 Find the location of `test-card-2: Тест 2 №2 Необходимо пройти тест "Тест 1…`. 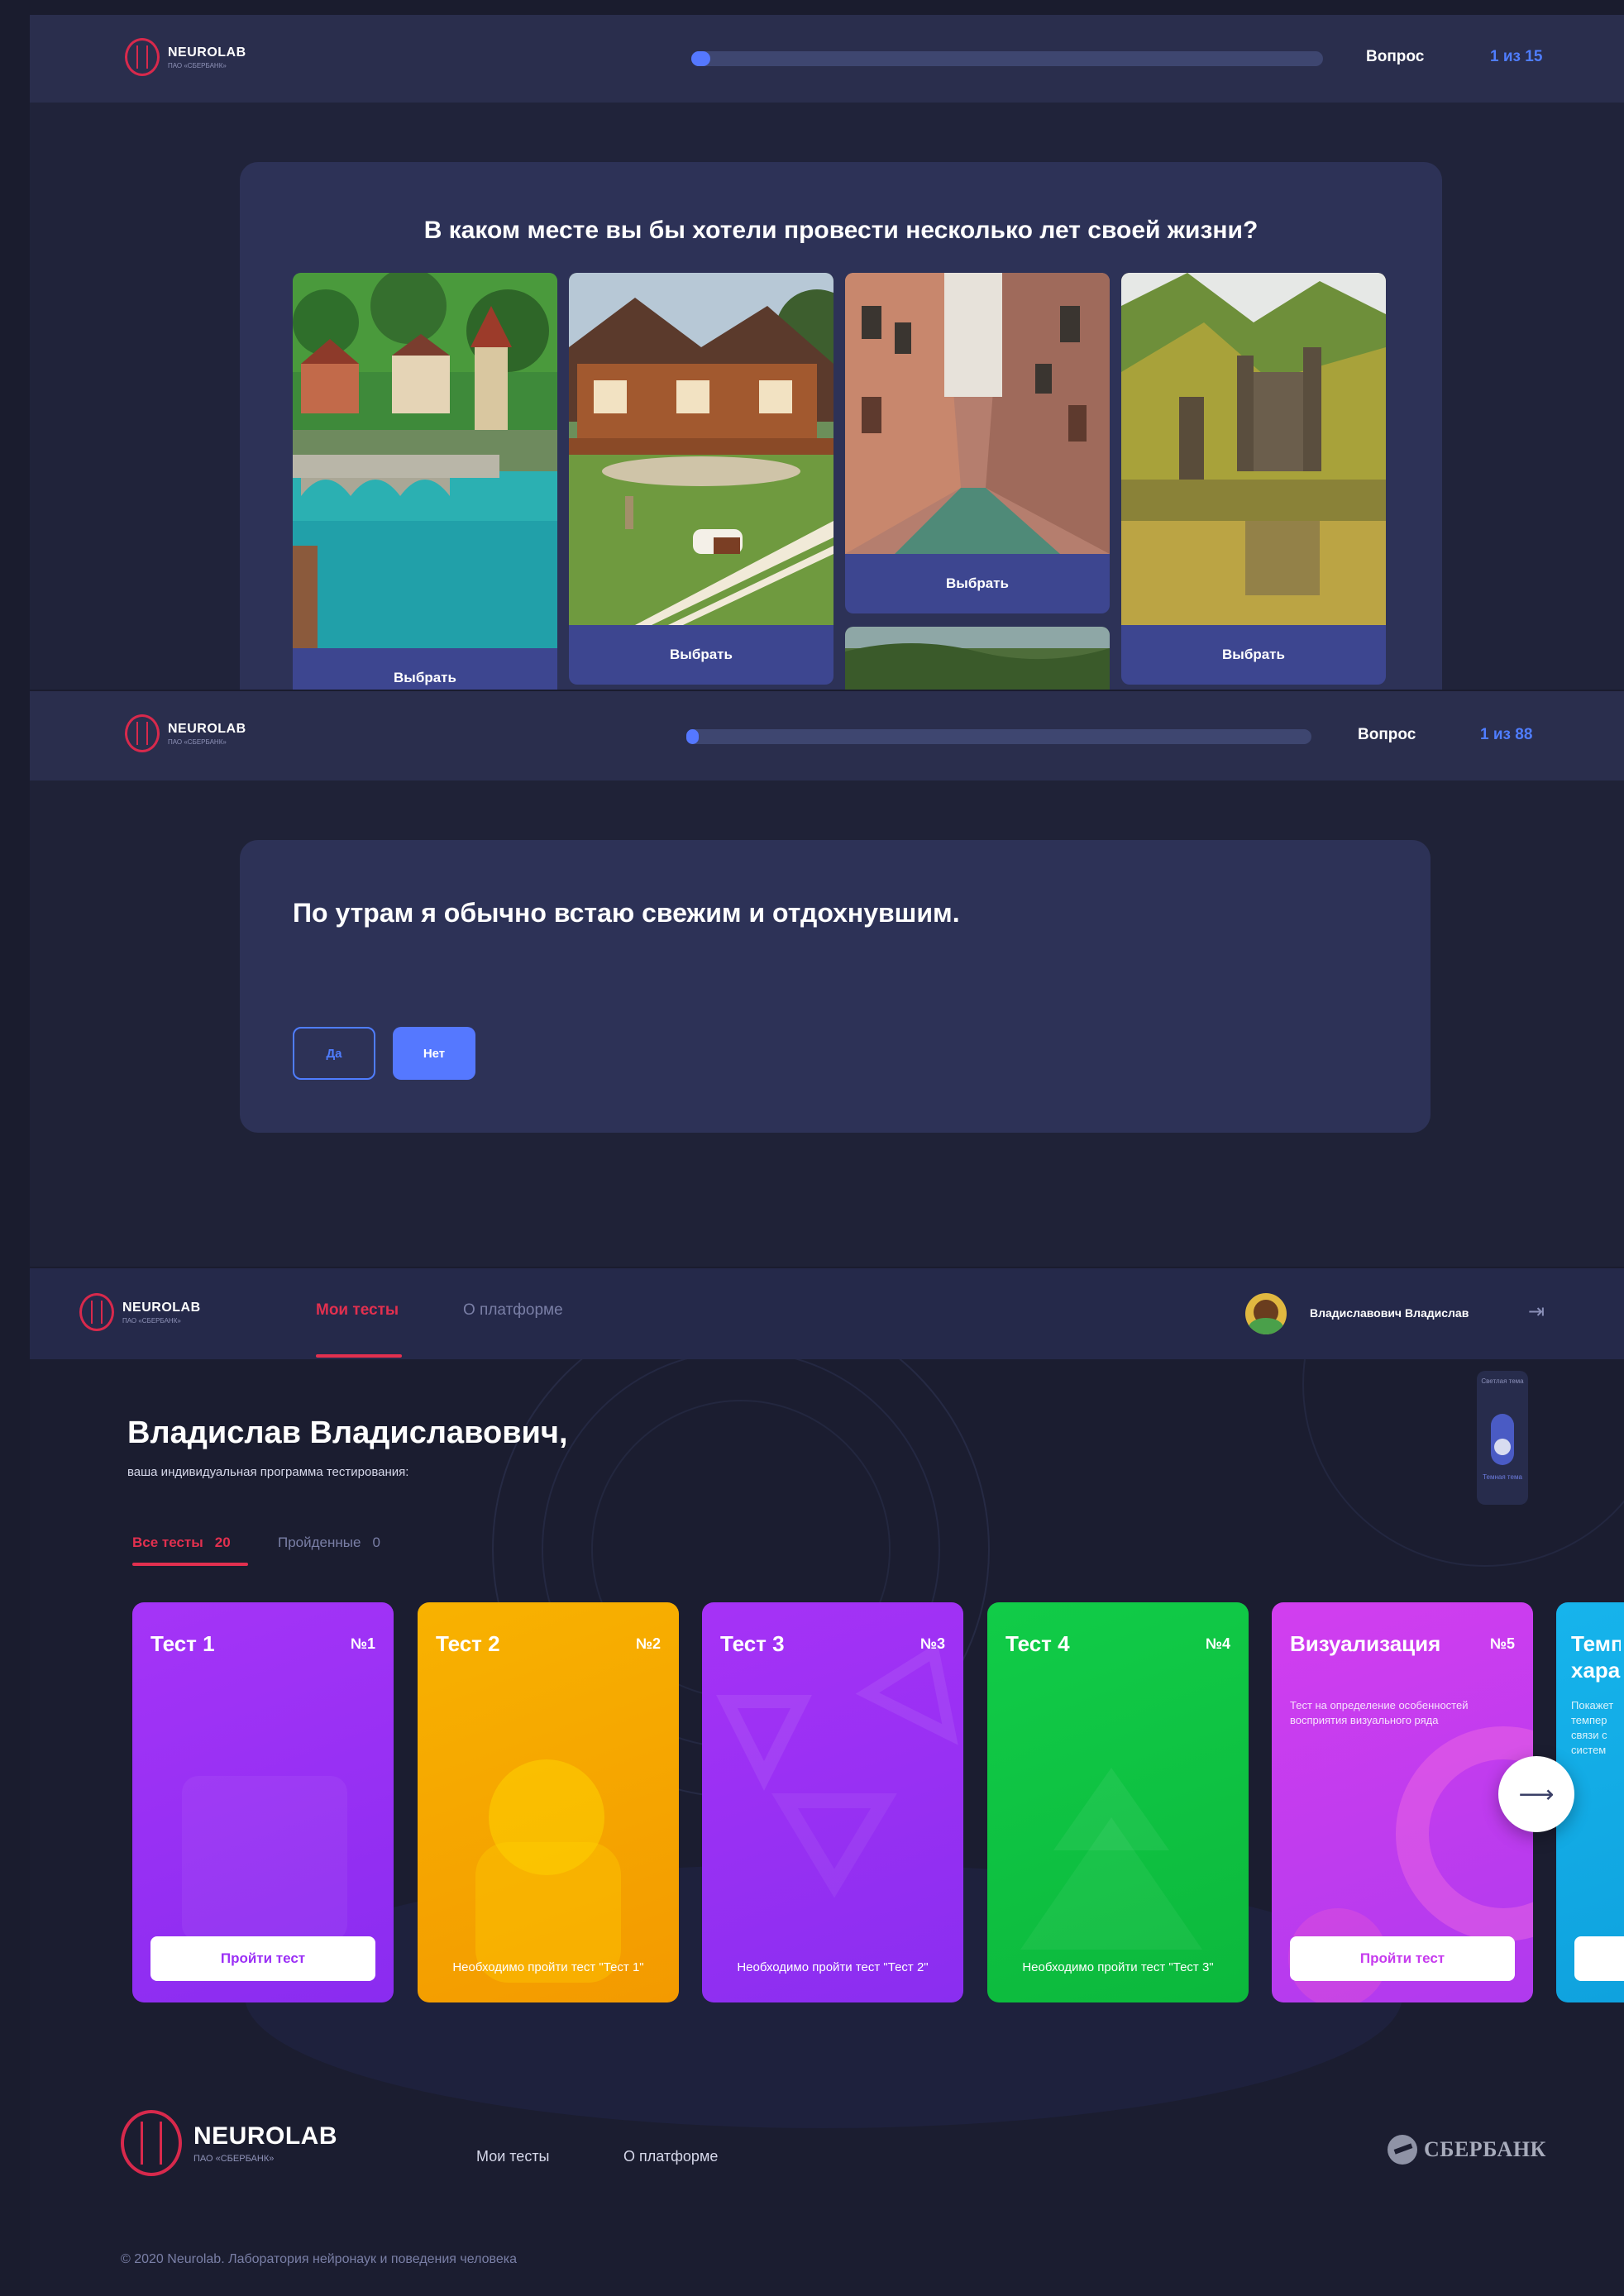

test-card-2: Тест 2 №2 Необходимо пройти тест "Тест 1… is located at coordinates (549, 1802).